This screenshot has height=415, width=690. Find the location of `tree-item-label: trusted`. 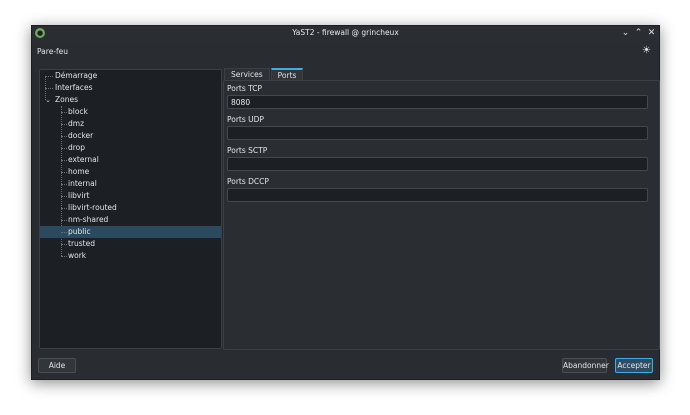

tree-item-label: trusted is located at coordinates (82, 243).